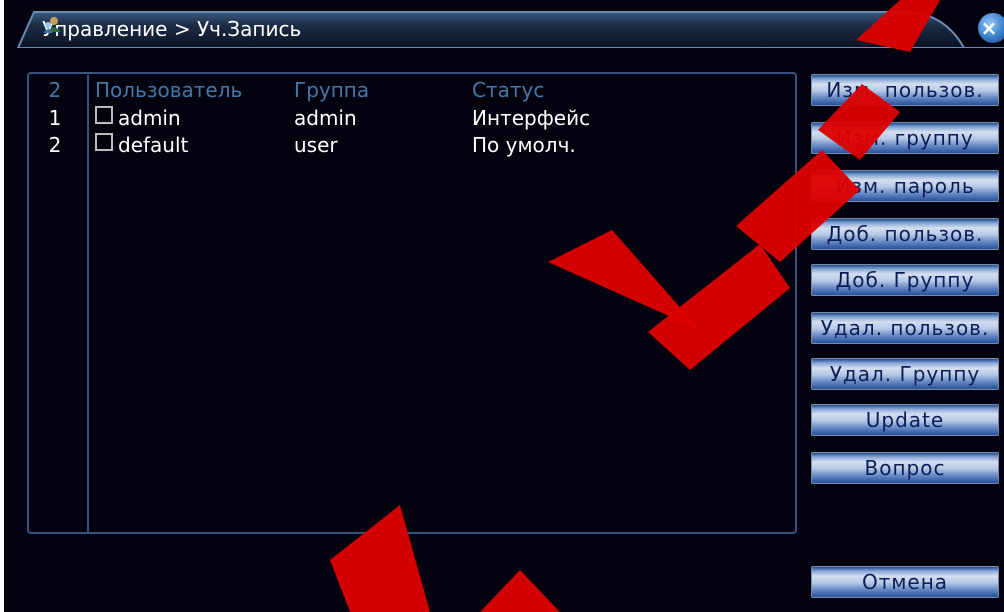 This screenshot has width=1004, height=612. What do you see at coordinates (524, 145) in the screenshot?
I see `row-status: По умолч.` at bounding box center [524, 145].